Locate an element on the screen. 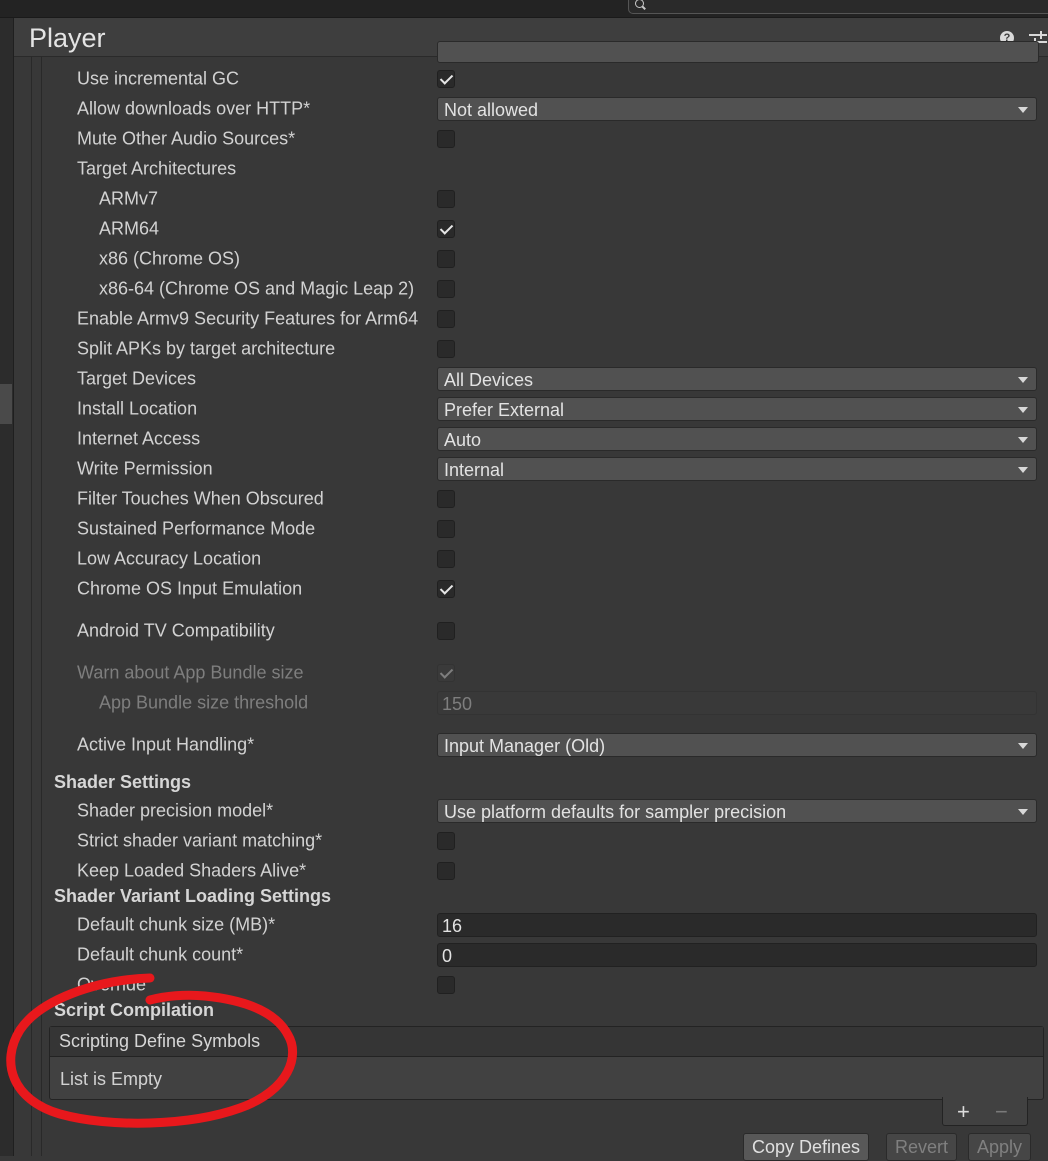 This screenshot has height=1161, width=1048. checkbox-keep-loaded-shaders-alive is located at coordinates (446, 871).